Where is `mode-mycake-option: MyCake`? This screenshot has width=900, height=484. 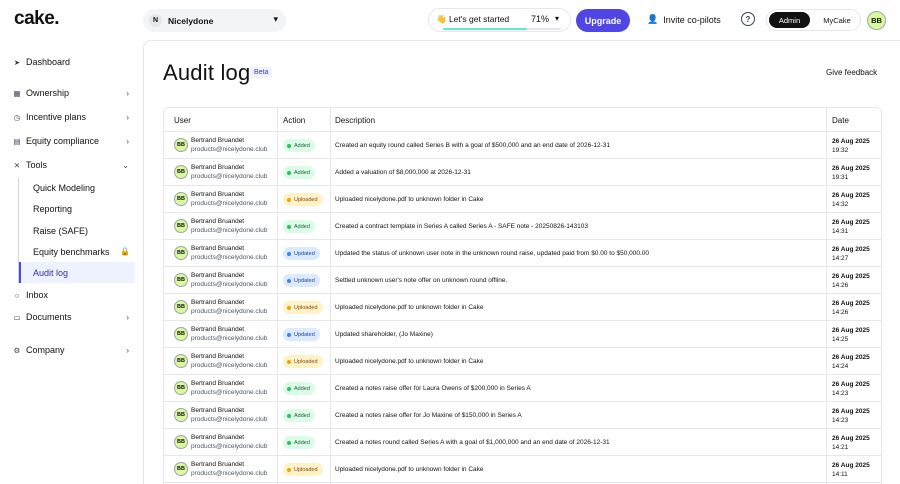
mode-mycake-option: MyCake is located at coordinates (837, 20).